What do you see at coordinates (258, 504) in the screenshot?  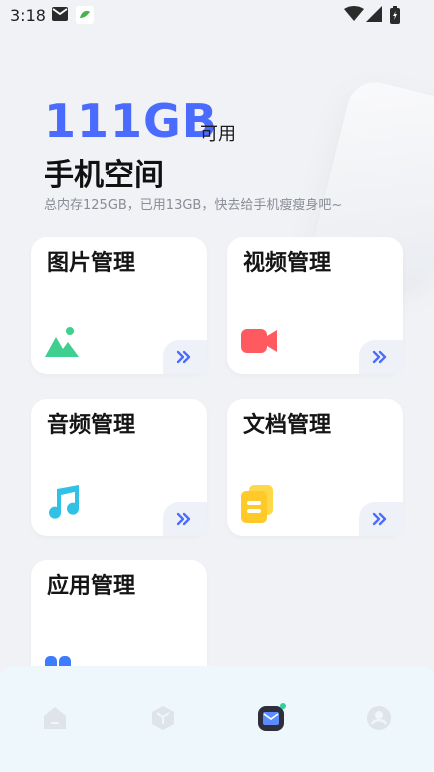 I see `document-icon` at bounding box center [258, 504].